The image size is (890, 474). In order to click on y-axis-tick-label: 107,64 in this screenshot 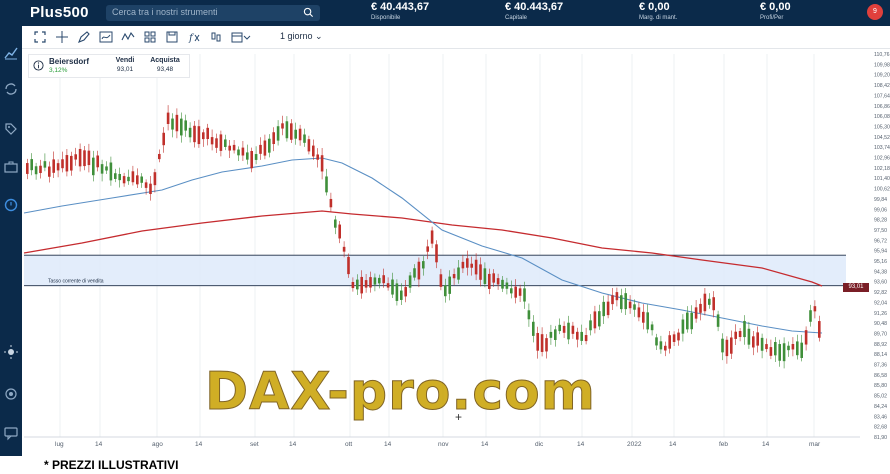, I will do `click(882, 96)`.